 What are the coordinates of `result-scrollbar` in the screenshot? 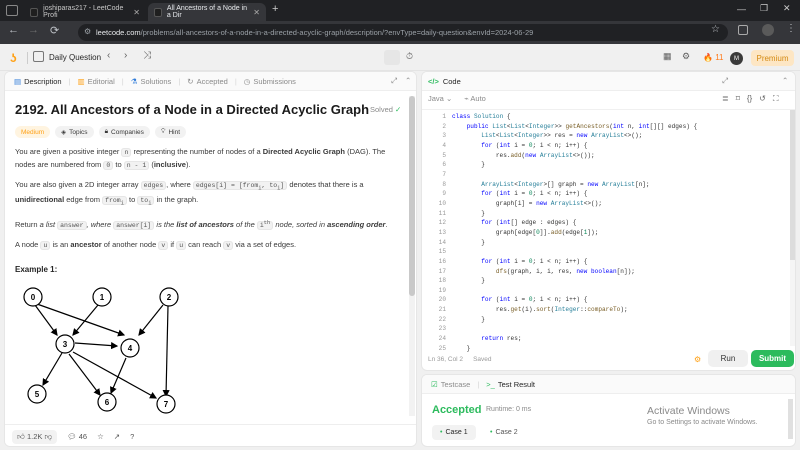 It's located at (790, 419).